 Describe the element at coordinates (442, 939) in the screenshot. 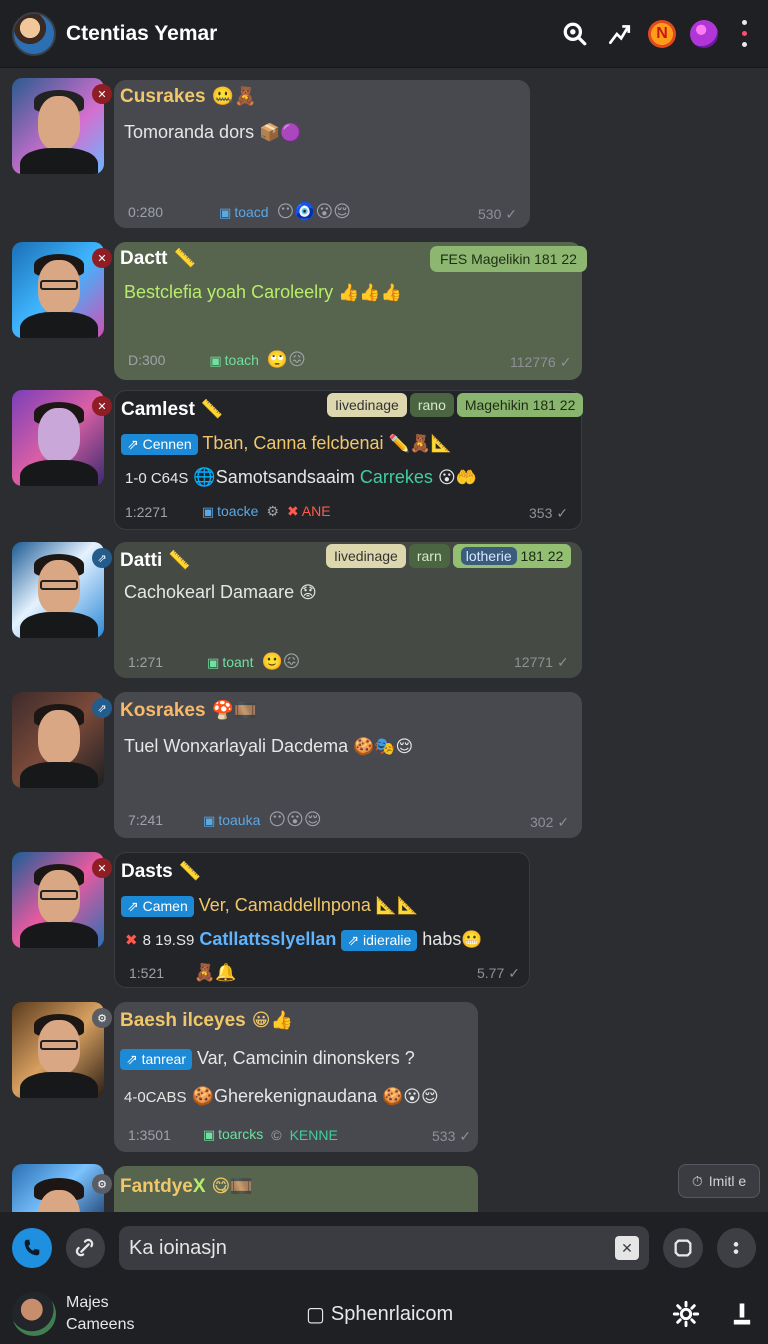

I see `message-text: habs` at that location.